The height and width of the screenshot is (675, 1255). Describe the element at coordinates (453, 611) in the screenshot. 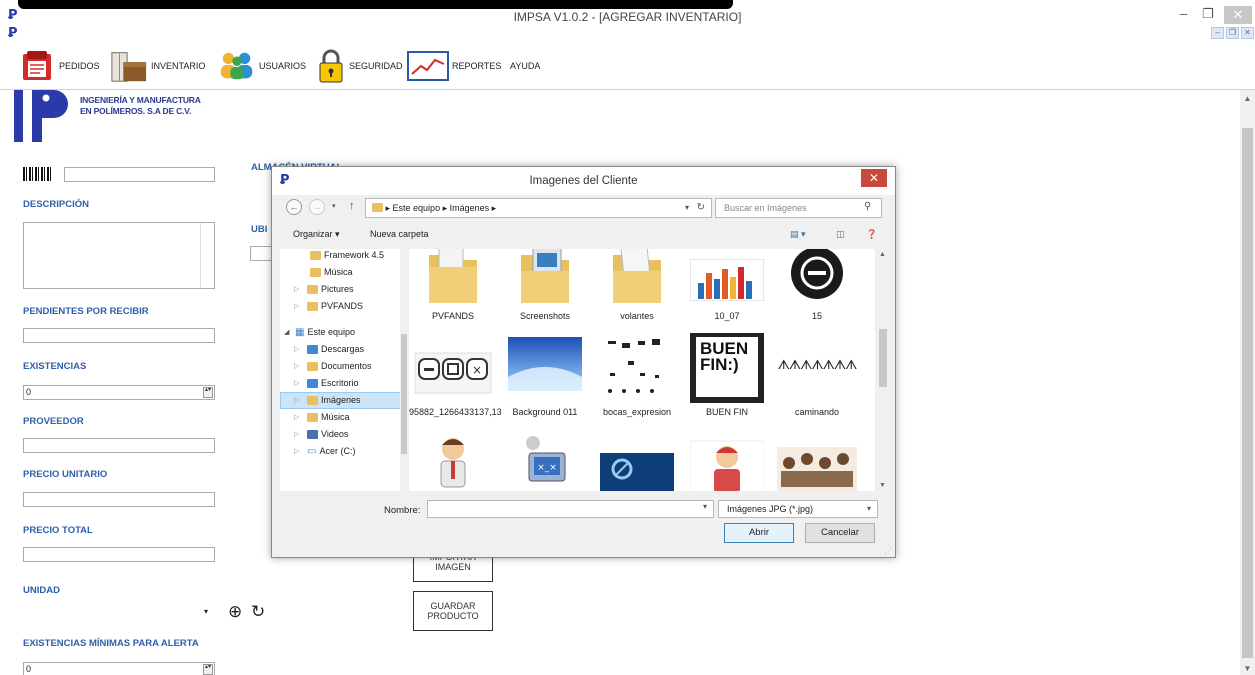

I see `guardar-producto-button: GUARDAR PRODUCTO` at that location.